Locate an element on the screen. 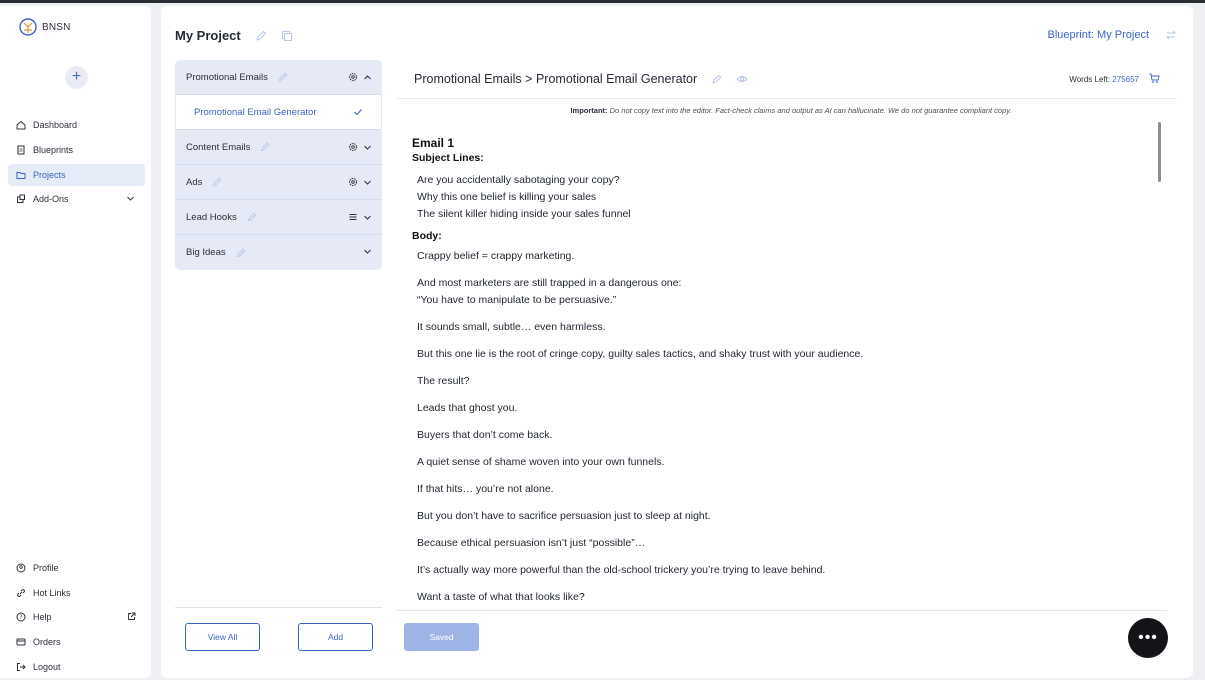 The width and height of the screenshot is (1205, 680). brand-name: BNSN is located at coordinates (56, 27).